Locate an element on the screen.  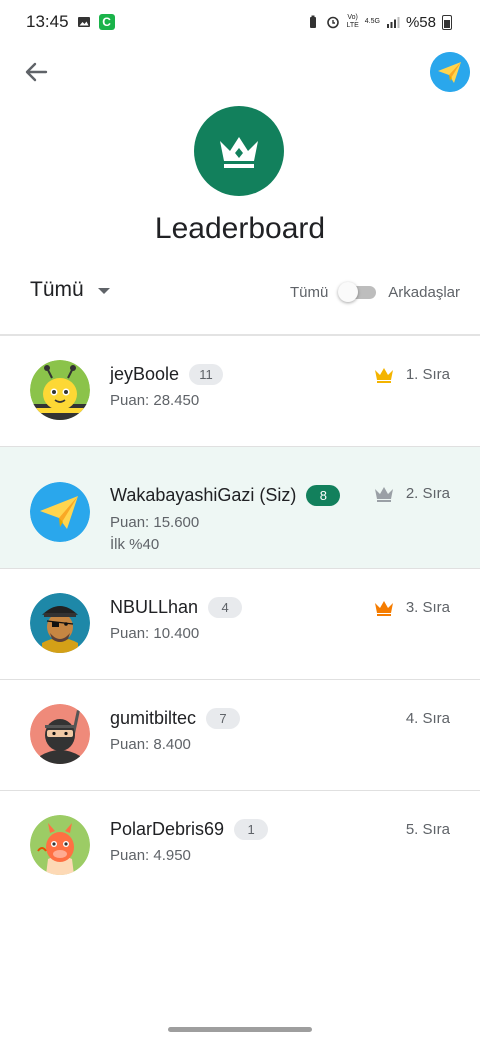
rank-label: 3. Sıra is located at coordinates (427, 607).